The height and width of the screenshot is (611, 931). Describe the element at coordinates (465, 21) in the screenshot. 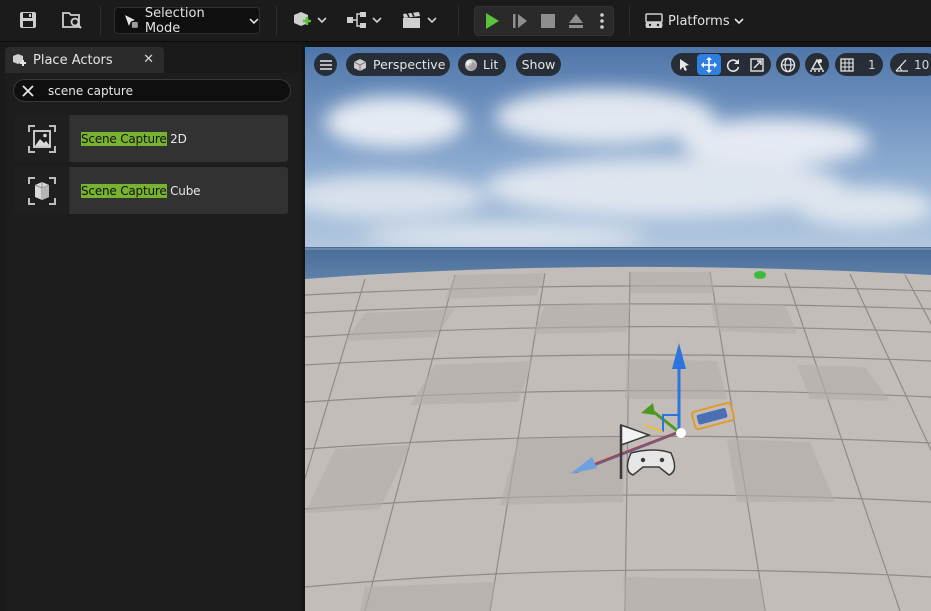

I see `main-toolbar: Selection Mode Platforms` at that location.